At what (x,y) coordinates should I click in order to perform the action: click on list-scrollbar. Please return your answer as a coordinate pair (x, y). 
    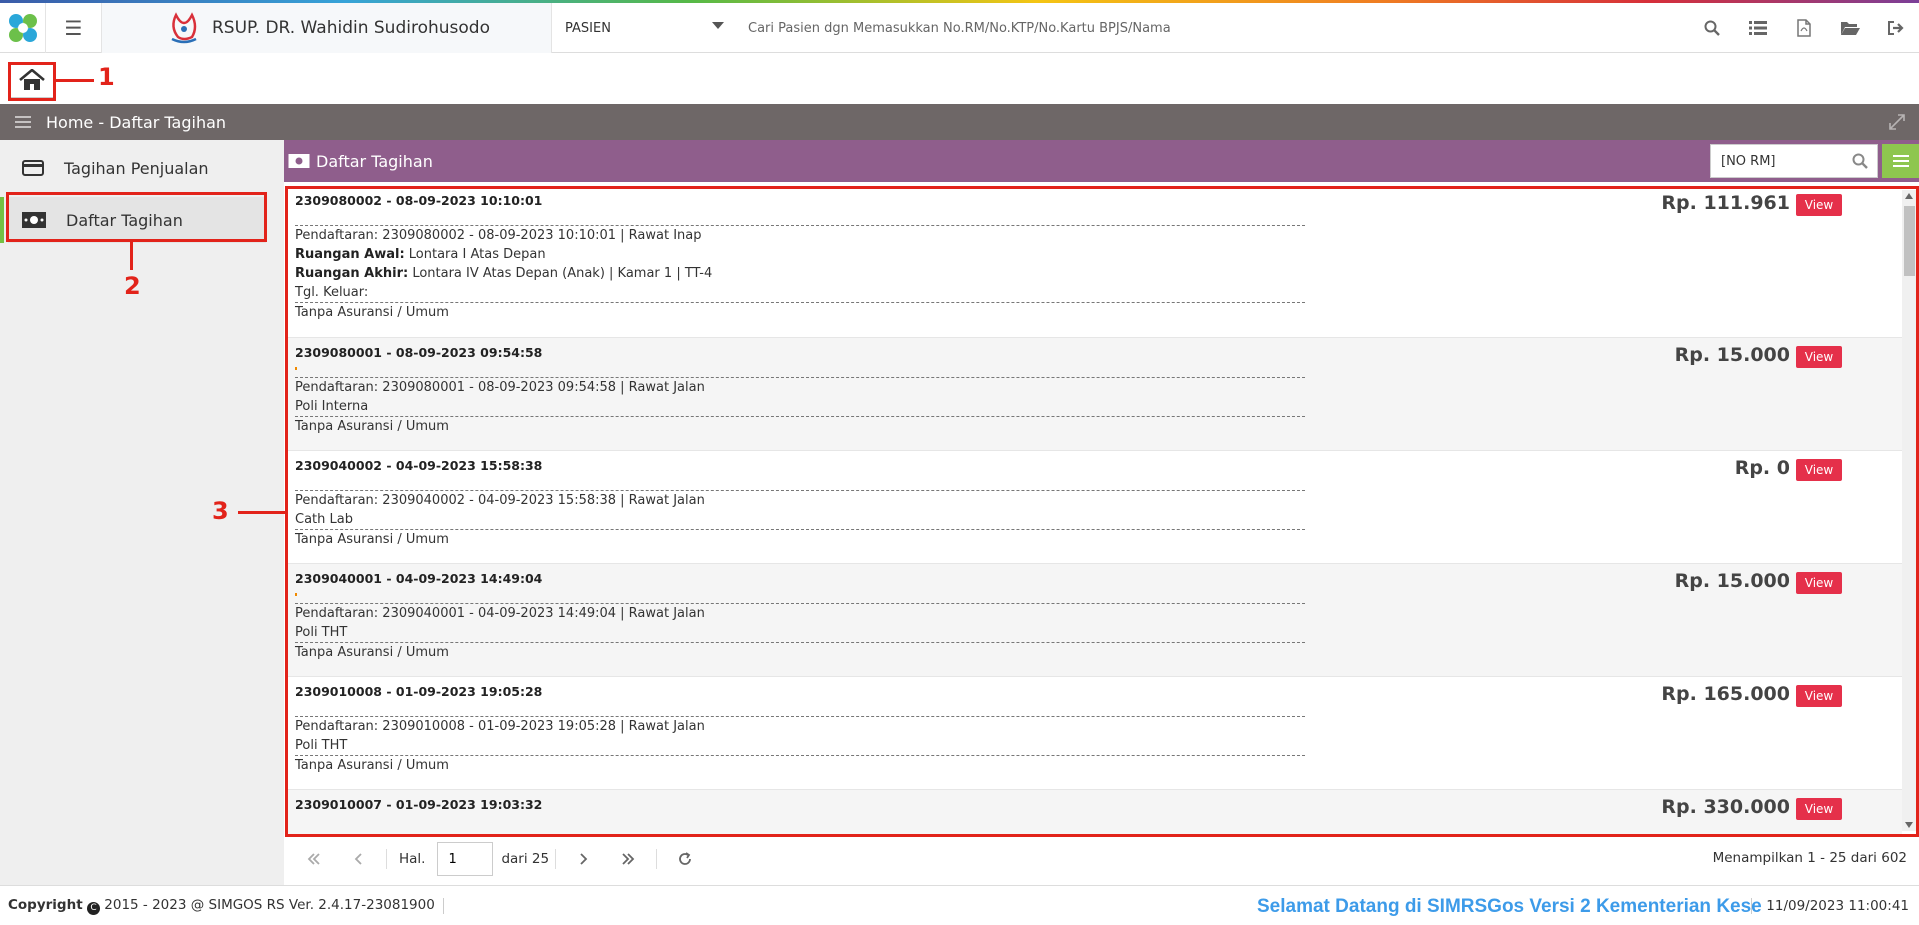
    Looking at the image, I should click on (1909, 510).